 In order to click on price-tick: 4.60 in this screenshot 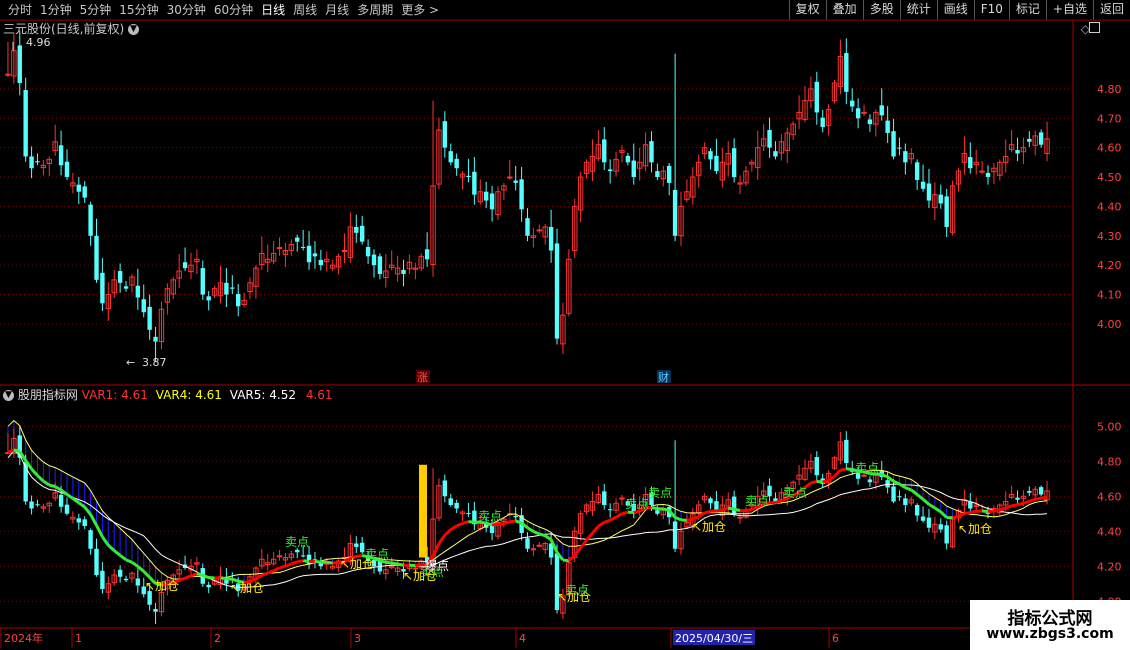, I will do `click(1109, 148)`.